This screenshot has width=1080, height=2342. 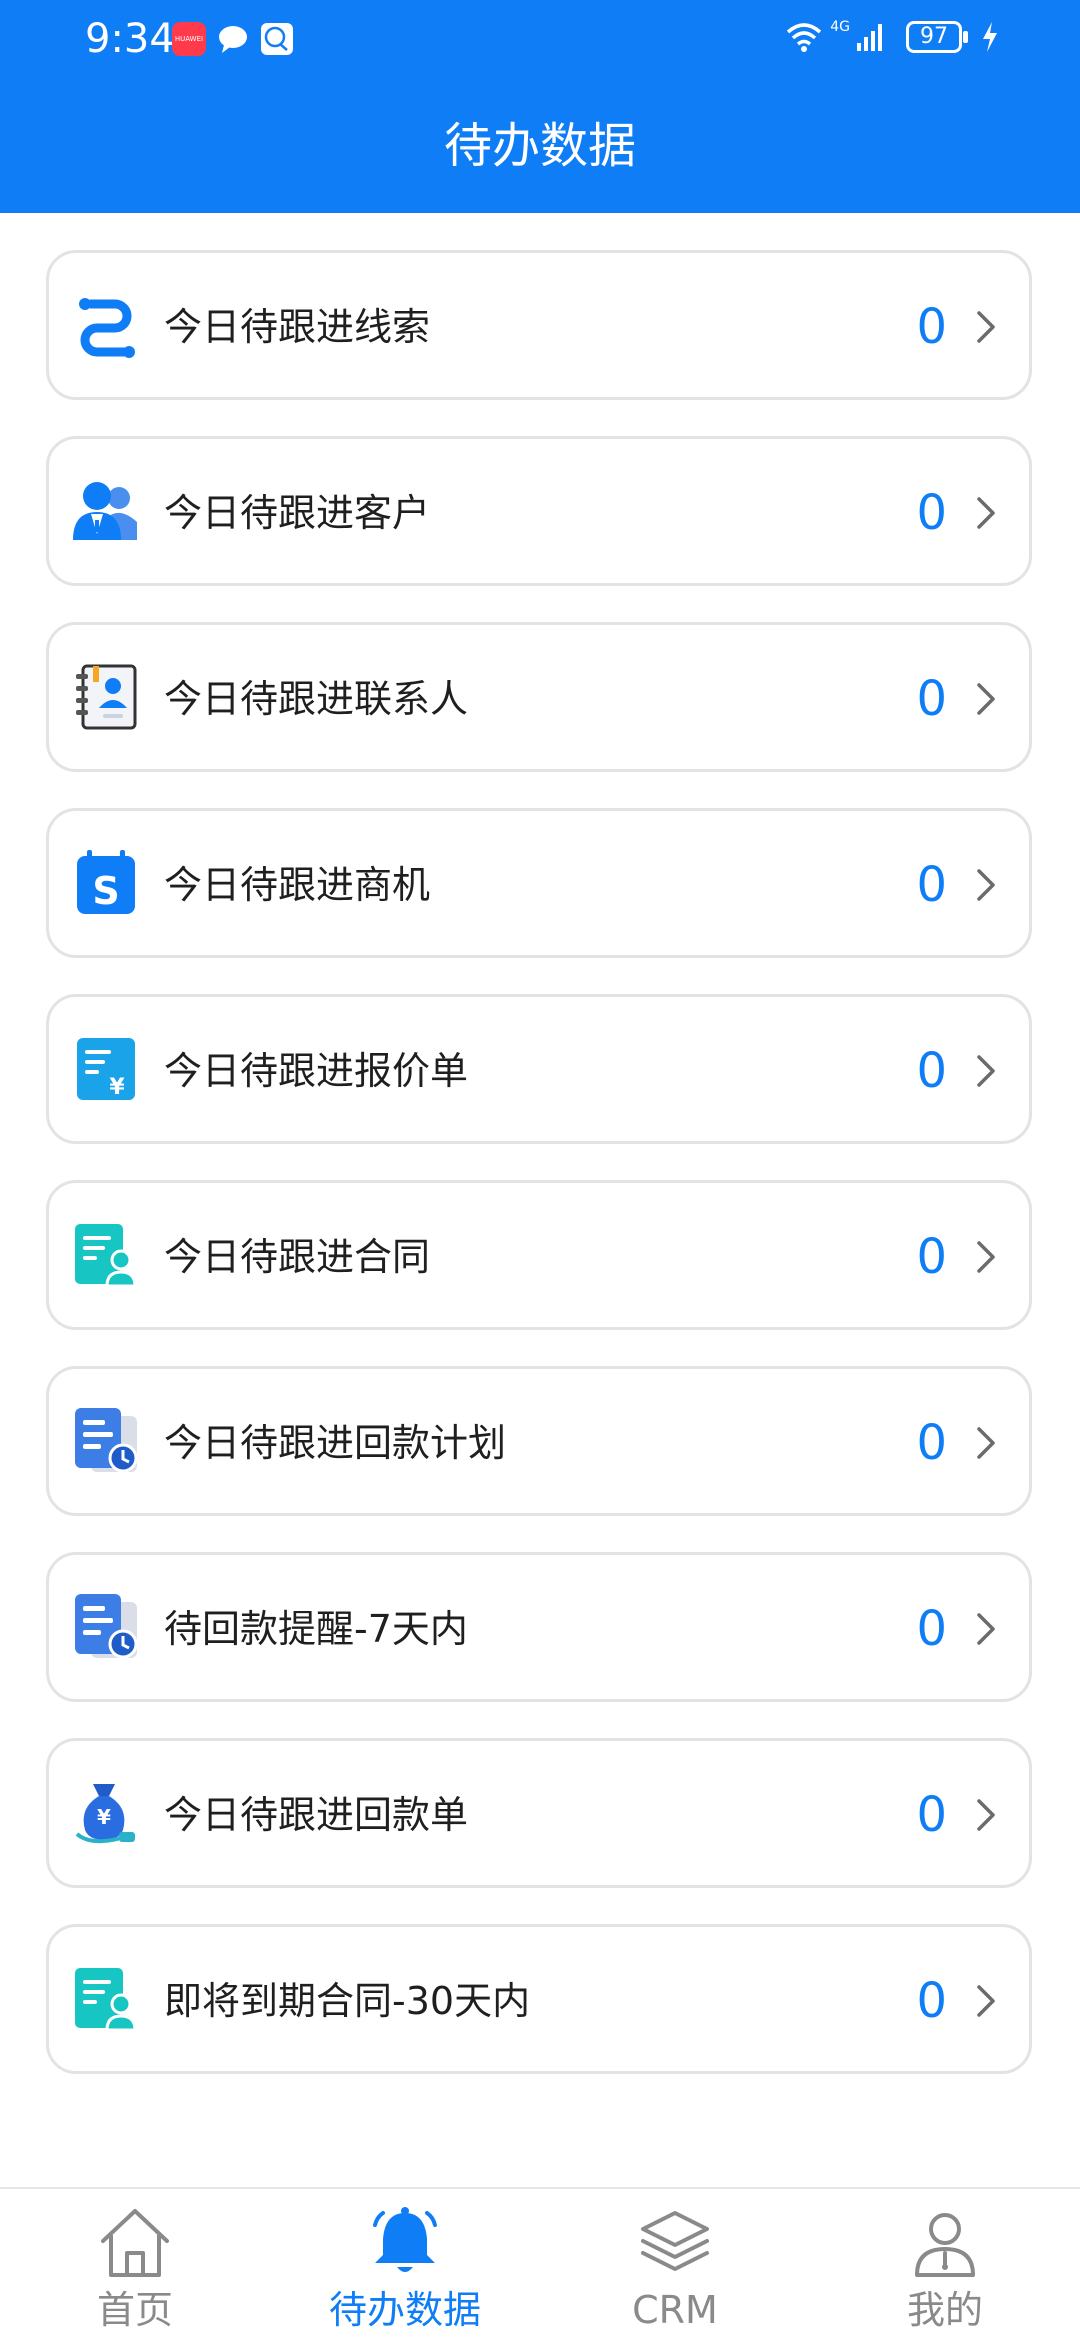 I want to click on app-header: 9:34 HUAWEI 4G 97 待办数据, so click(x=540, y=106).